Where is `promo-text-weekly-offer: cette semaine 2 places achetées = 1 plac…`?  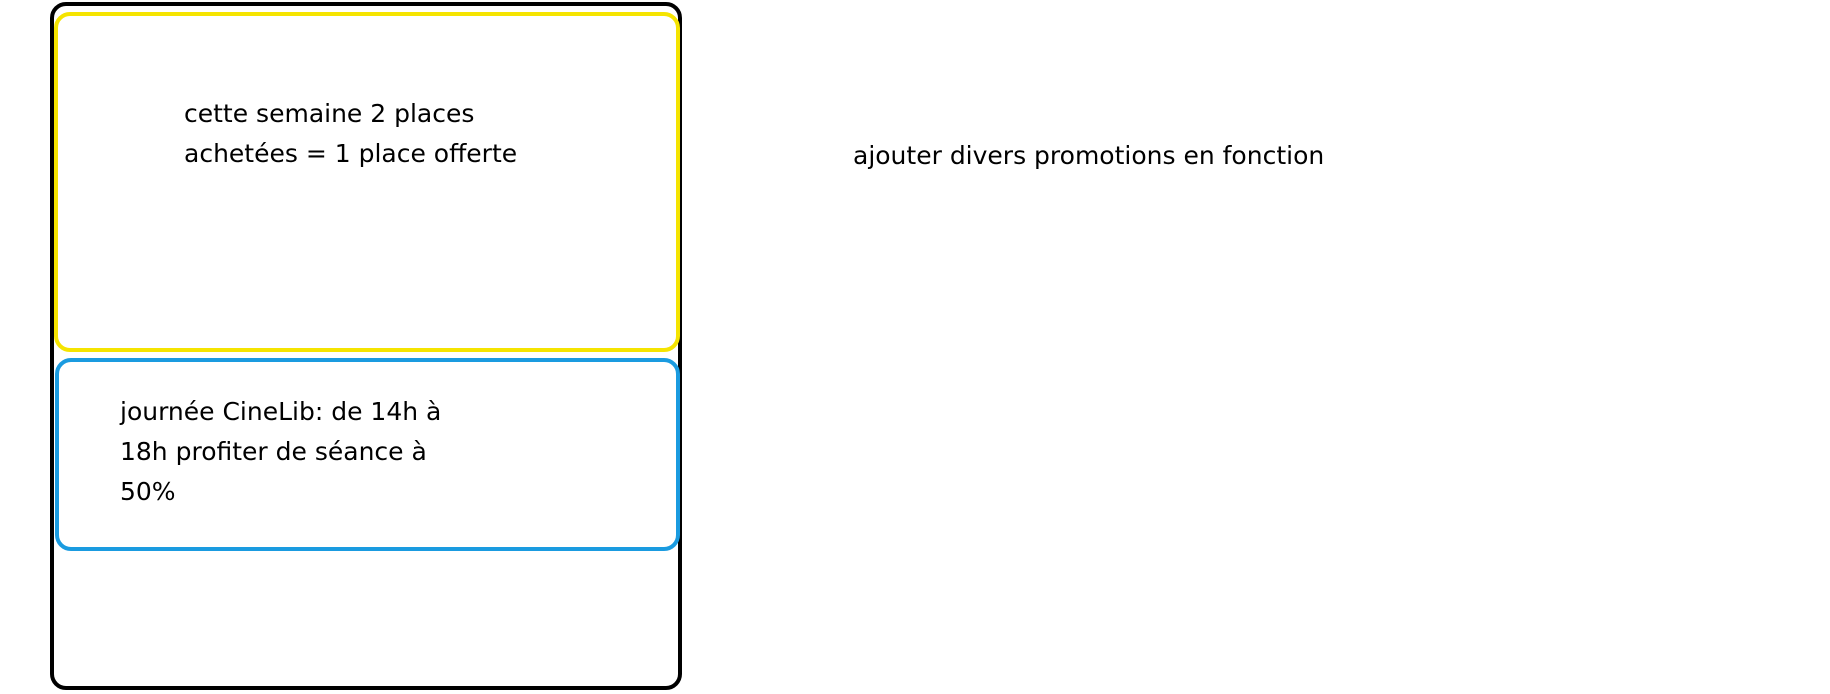
promo-text-weekly-offer: cette semaine 2 places achetées = 1 plac… is located at coordinates (351, 133).